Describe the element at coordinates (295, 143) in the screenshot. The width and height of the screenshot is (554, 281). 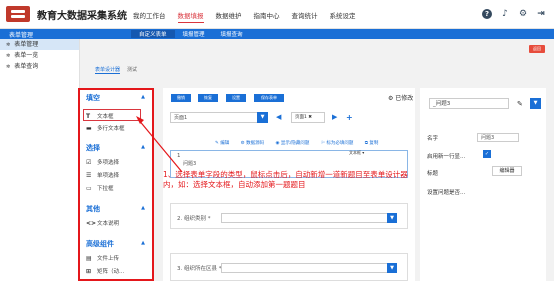
I see `toggle-visibility-action: ◉ 显示/隐藏问题` at that location.